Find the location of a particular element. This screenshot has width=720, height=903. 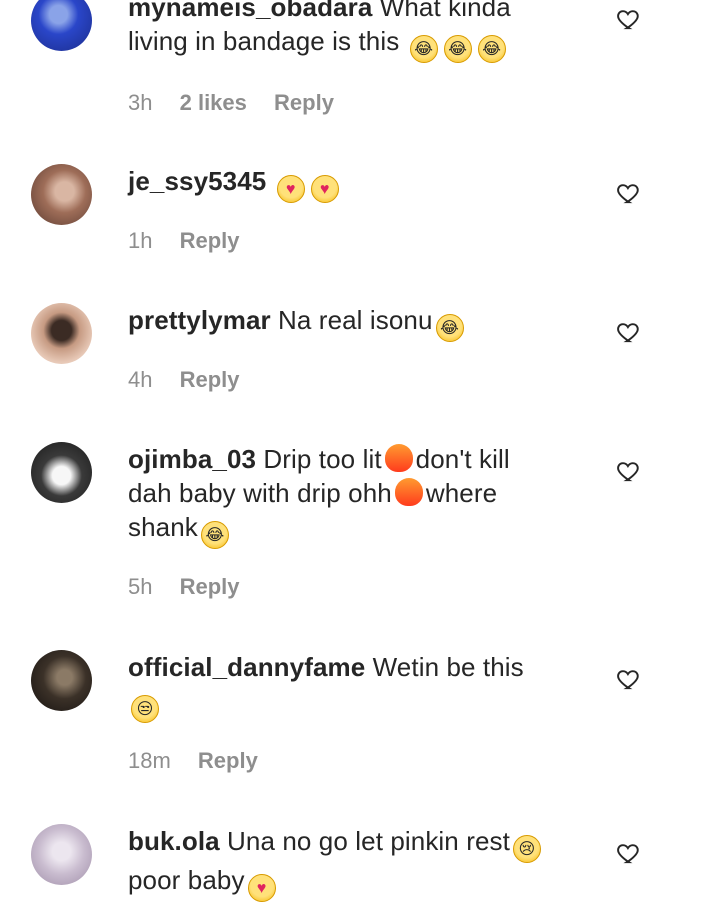

comment-username: mynameis_obadara is located at coordinates (250, 11).